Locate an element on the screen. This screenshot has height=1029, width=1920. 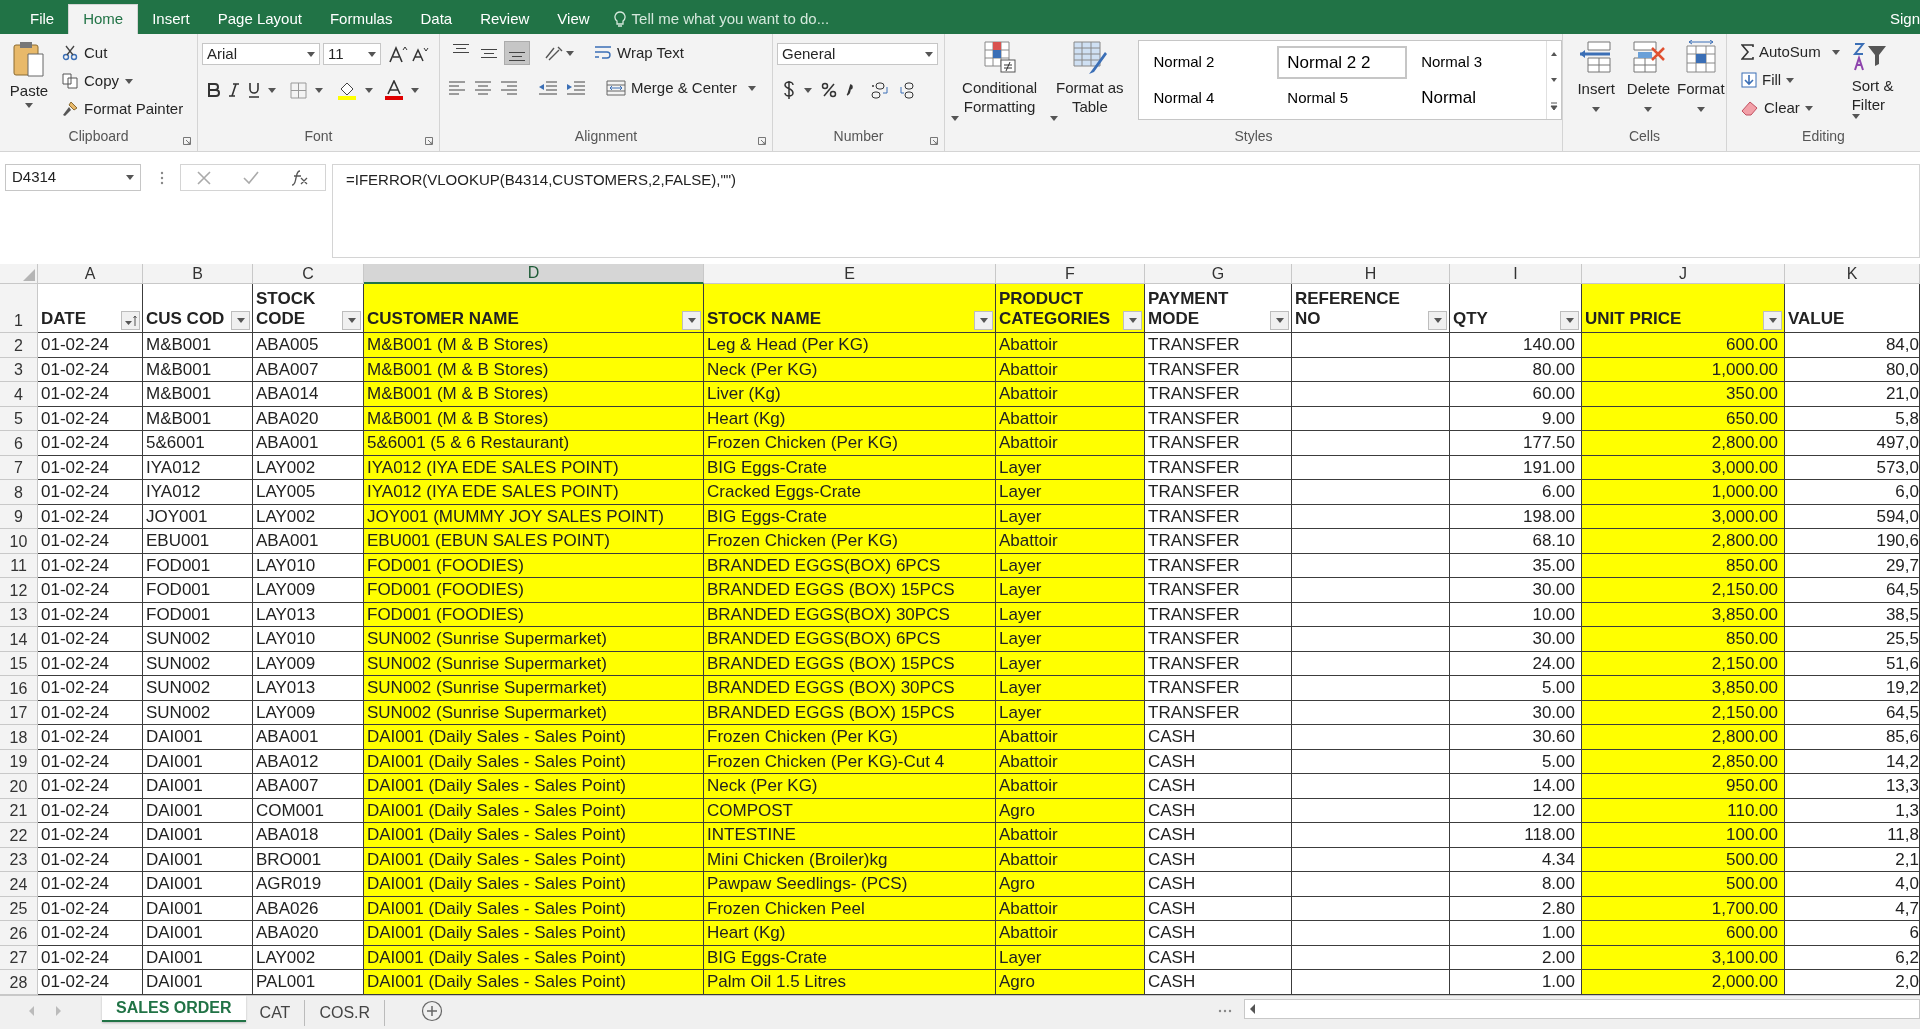
row-number: 24 is located at coordinates (19, 884).